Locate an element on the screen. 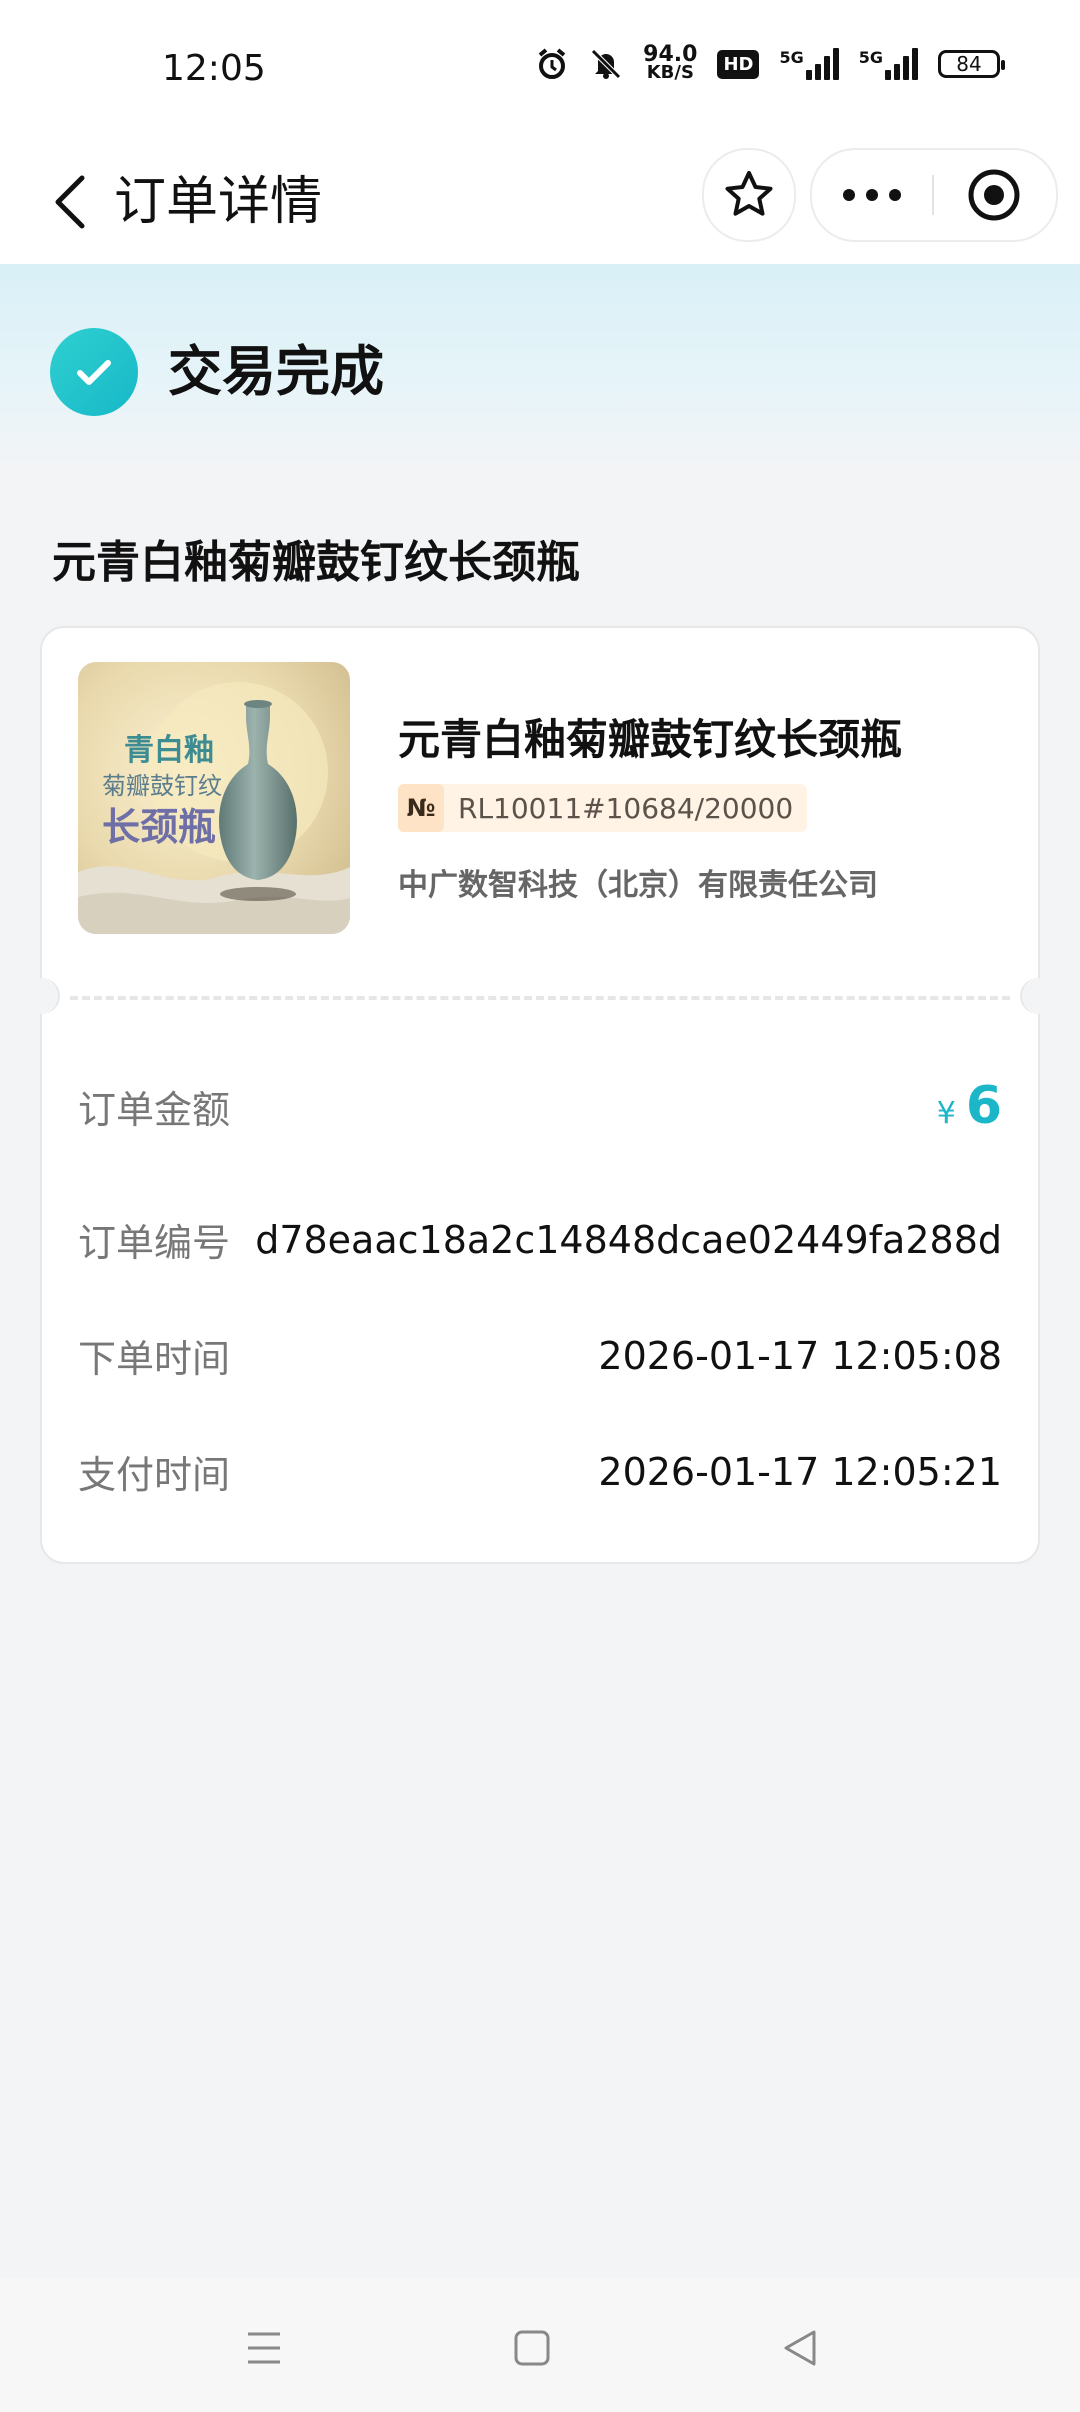 The image size is (1080, 2412). issuer-company: 中广数智科技（北京）有限责任公司 is located at coordinates (638, 885).